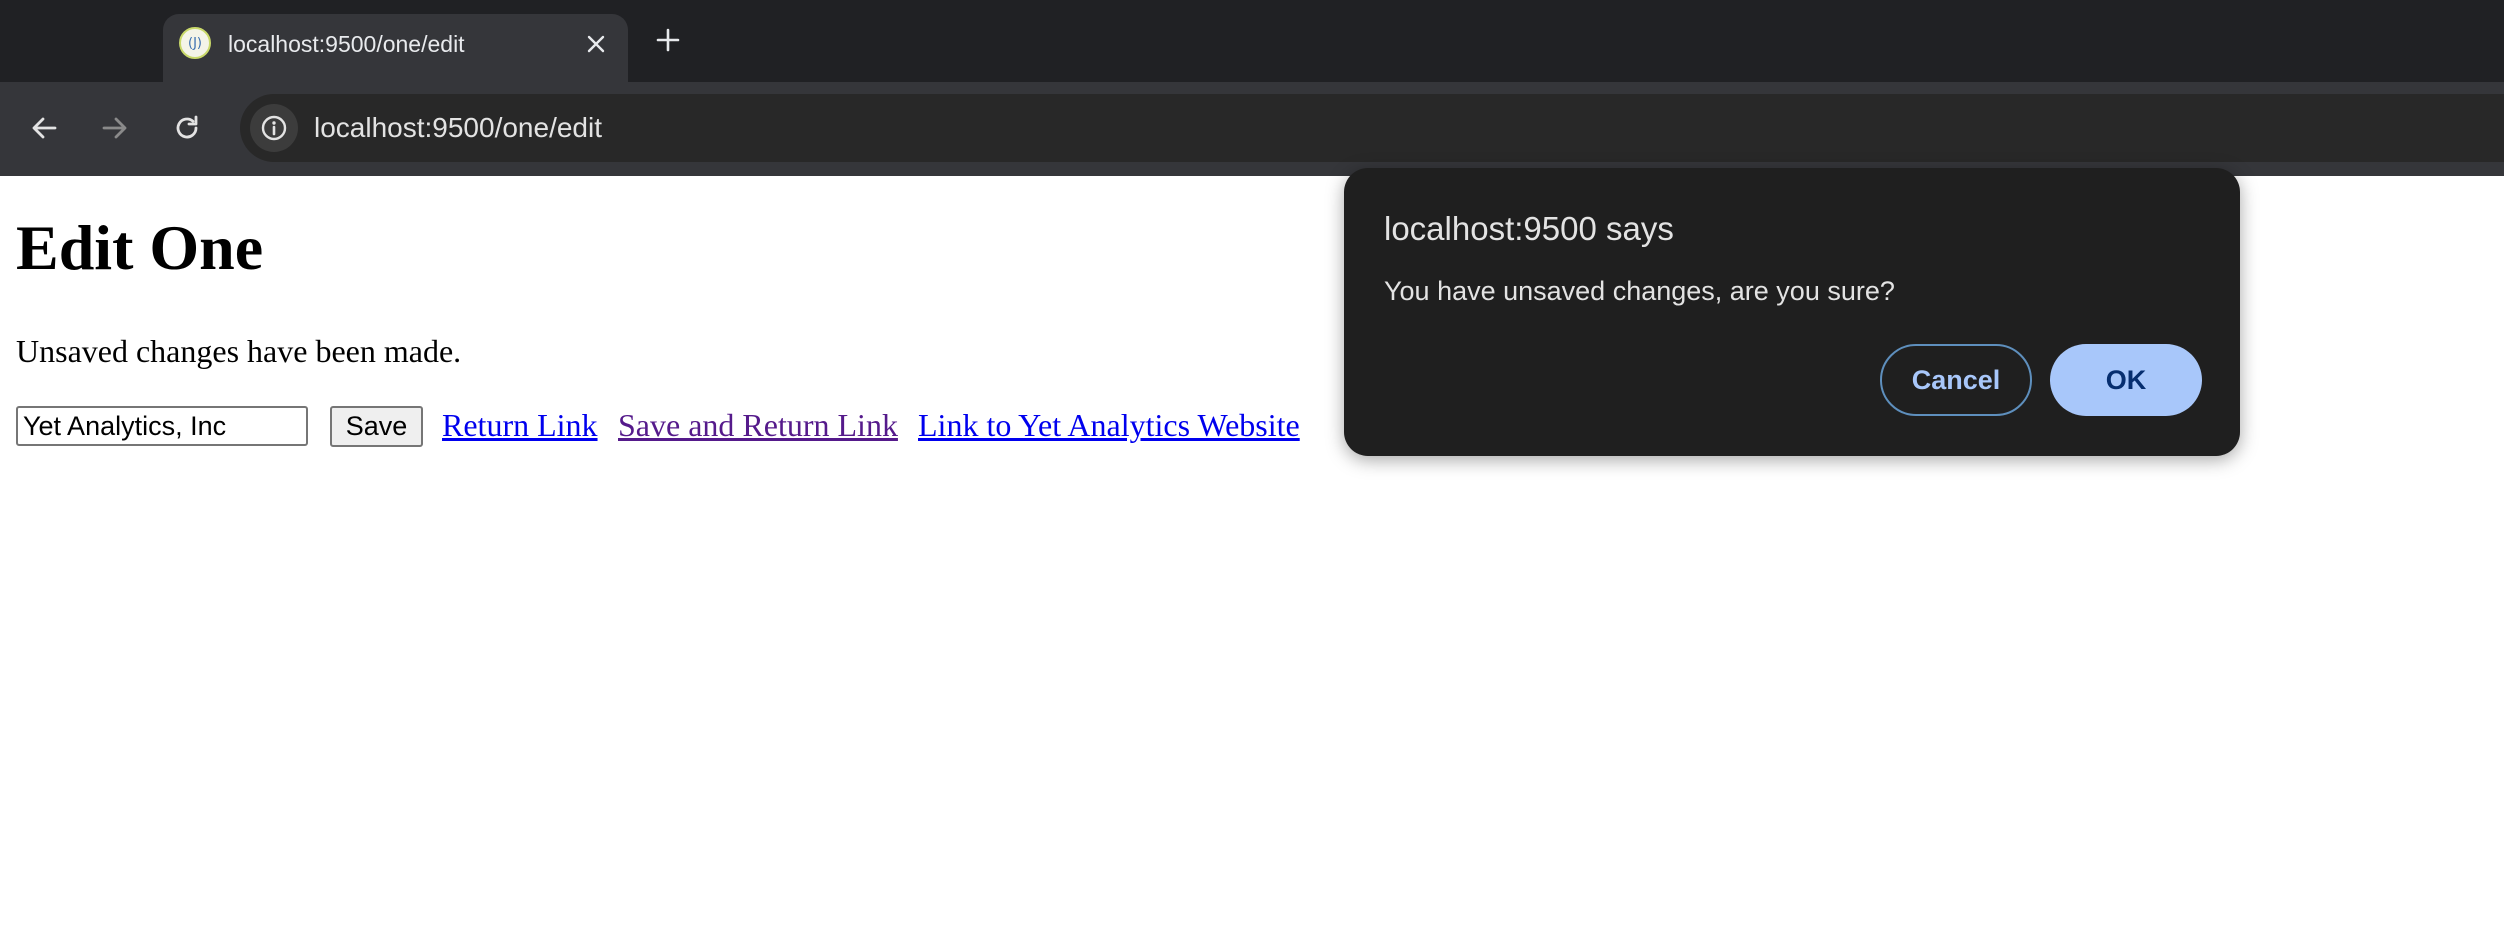  I want to click on browser-toolbar: localhost:9500/one/edit, so click(1252, 129).